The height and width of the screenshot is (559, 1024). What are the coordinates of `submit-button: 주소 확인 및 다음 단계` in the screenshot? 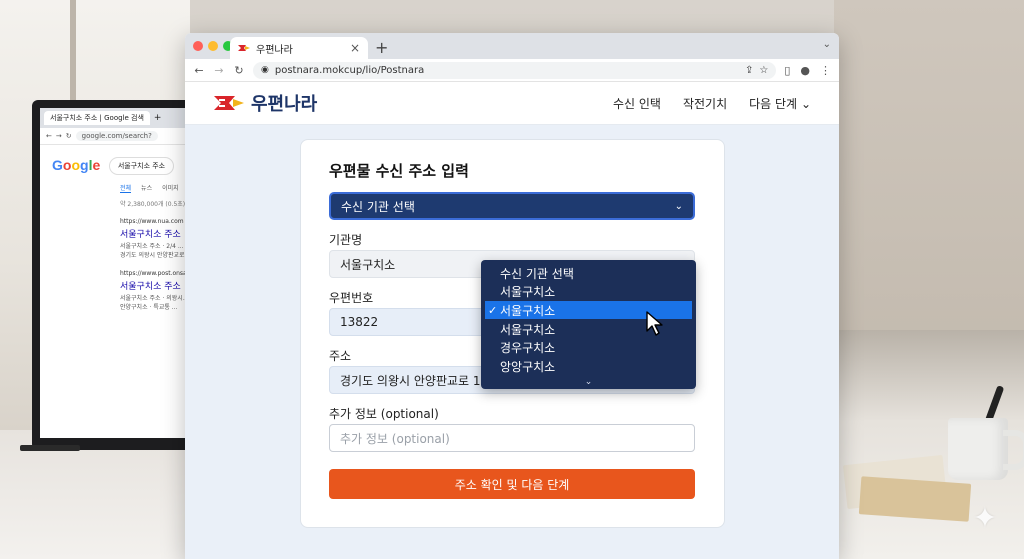 It's located at (512, 484).